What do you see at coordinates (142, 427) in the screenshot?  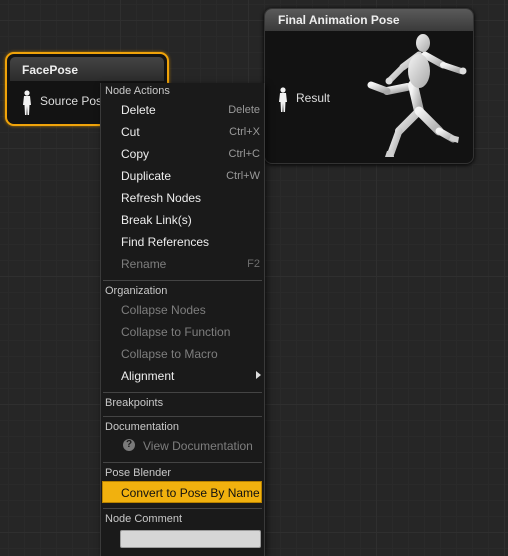 I see `section-header-documentation: Documentation` at bounding box center [142, 427].